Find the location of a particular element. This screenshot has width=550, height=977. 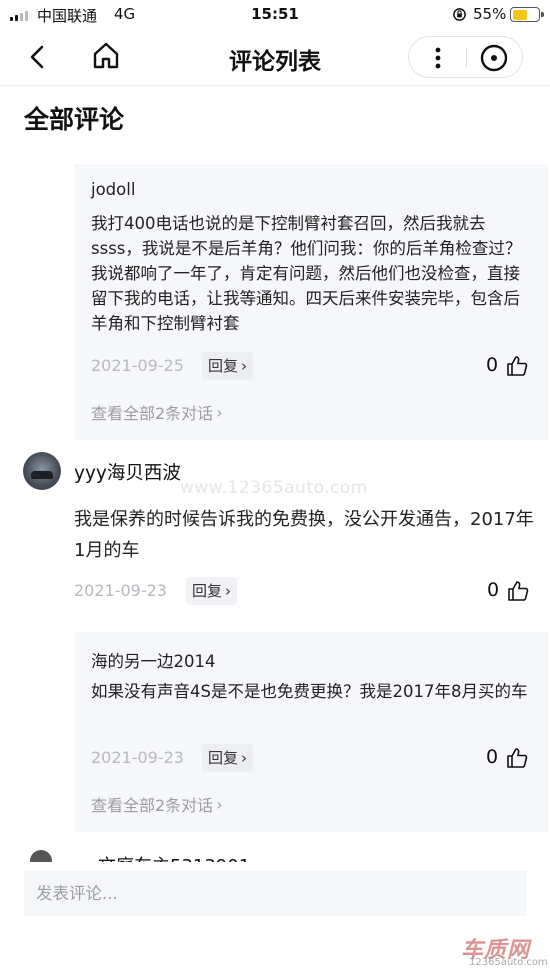

navigation-bar: 评论列表 is located at coordinates (275, 58).